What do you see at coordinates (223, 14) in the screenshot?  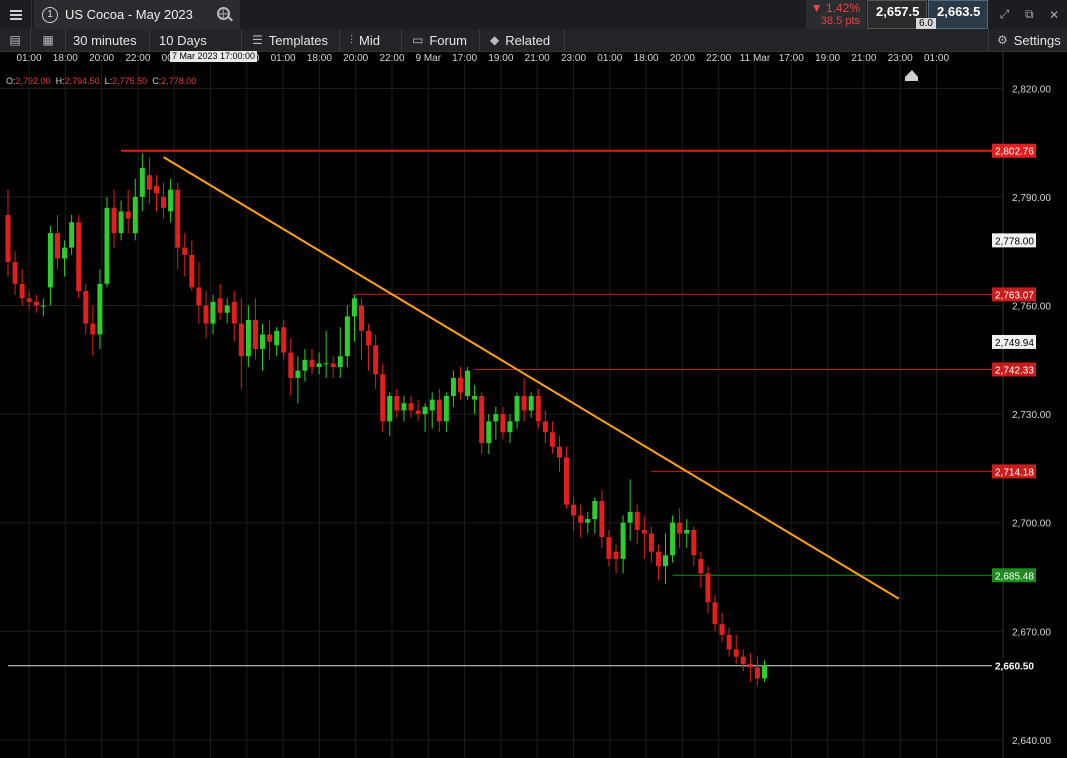 I see `add-tab-icon: +` at bounding box center [223, 14].